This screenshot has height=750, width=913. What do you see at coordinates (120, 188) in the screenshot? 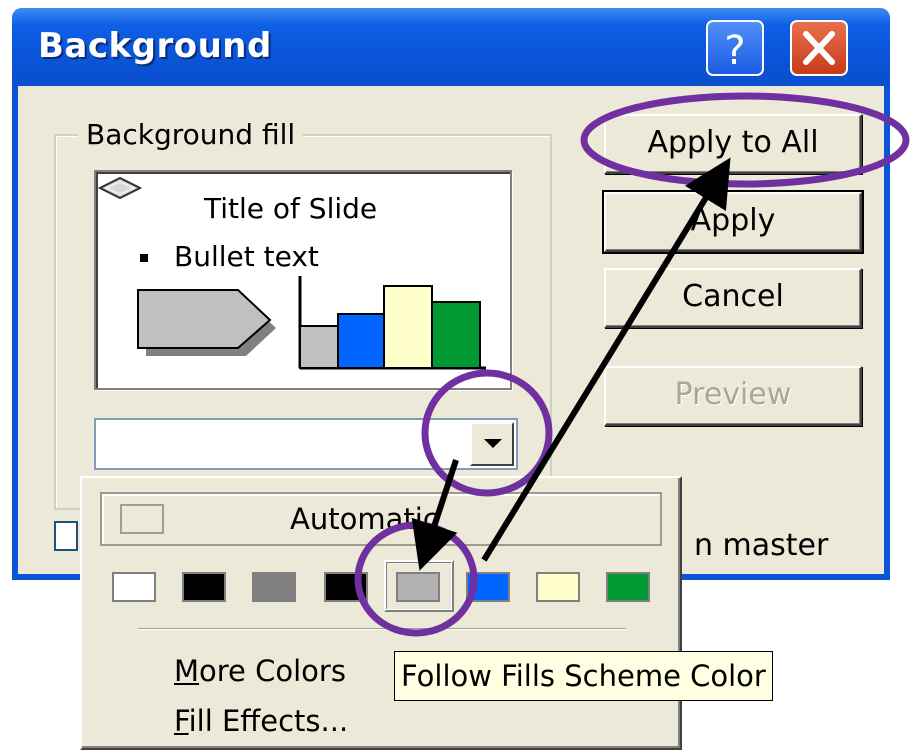
I see `diamond-icon` at bounding box center [120, 188].